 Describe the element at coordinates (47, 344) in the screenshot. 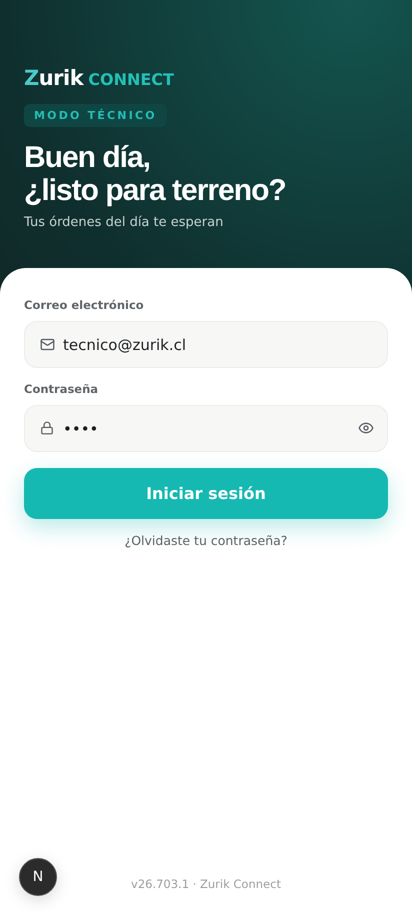

I see `mail-icon` at that location.